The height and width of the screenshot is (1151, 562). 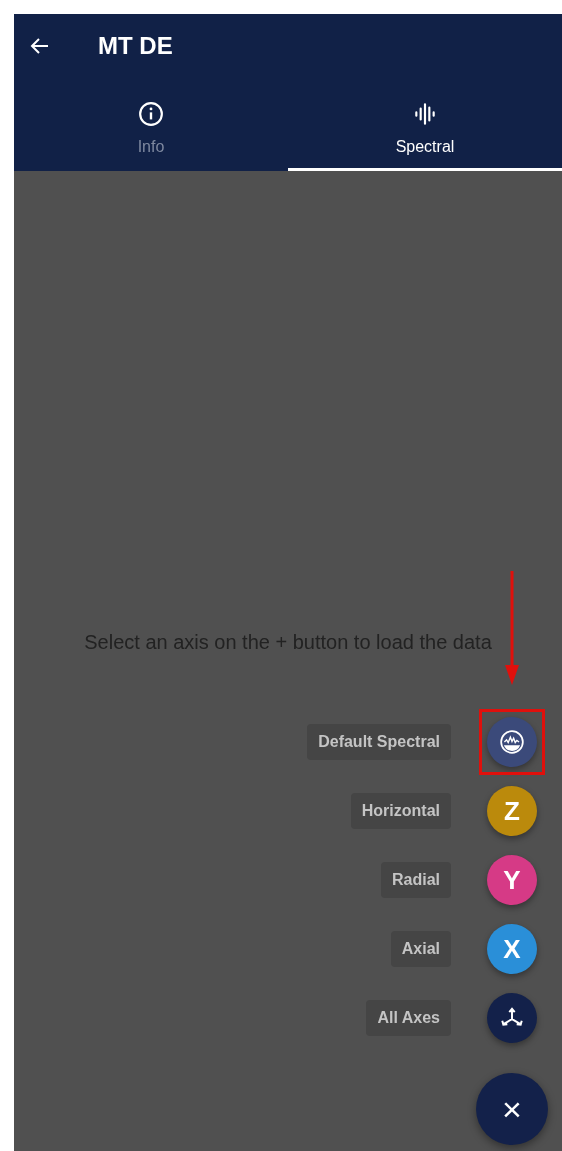 I want to click on fab-label: Axial, so click(x=420, y=949).